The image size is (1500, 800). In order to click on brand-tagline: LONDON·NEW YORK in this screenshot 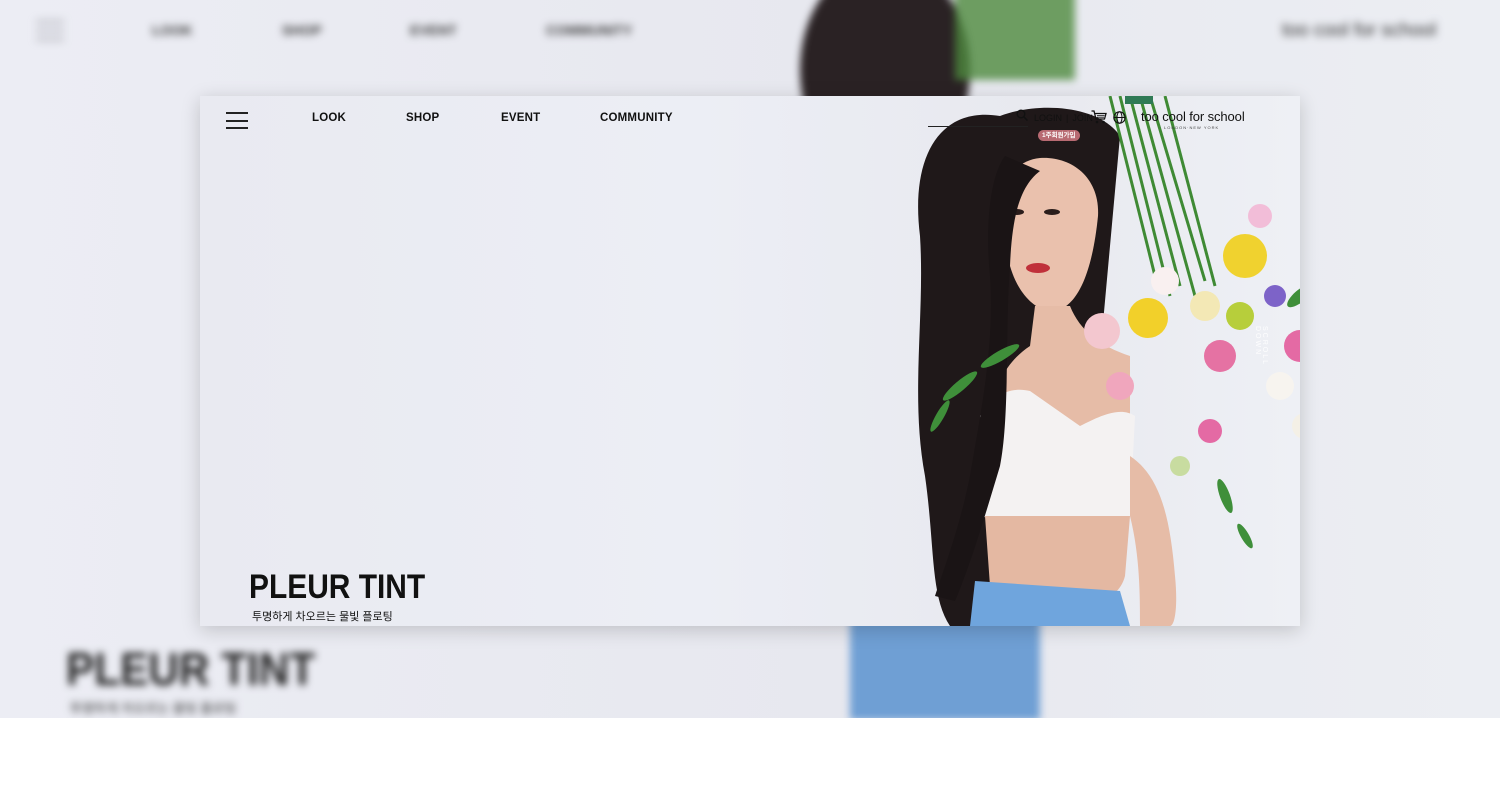, I will do `click(1192, 127)`.